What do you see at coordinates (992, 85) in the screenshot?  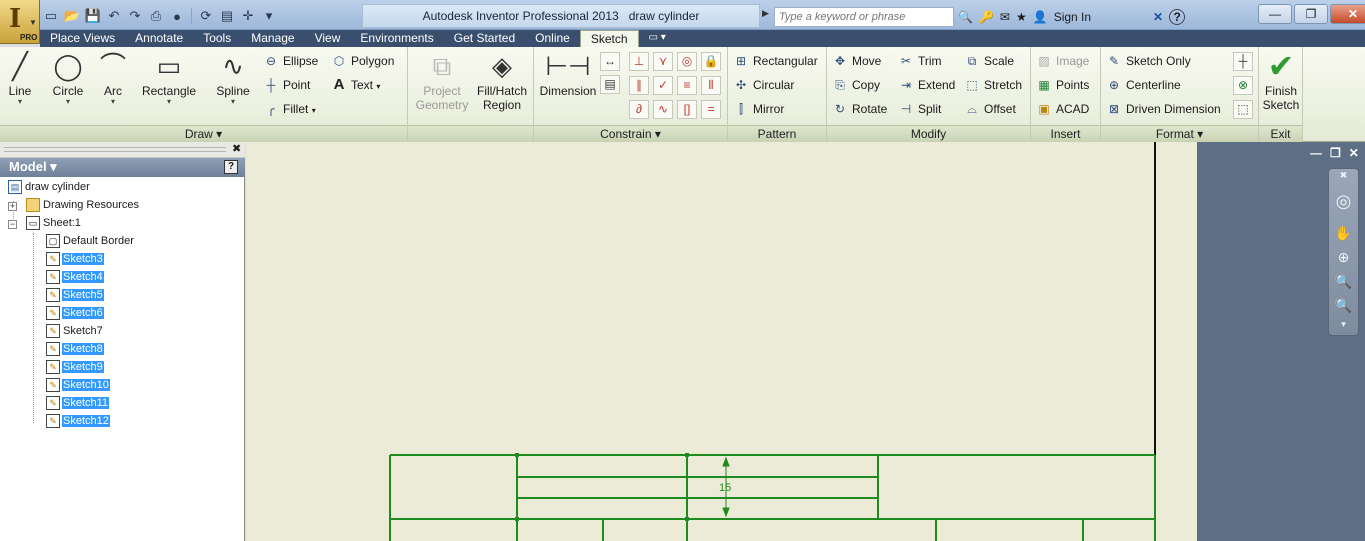 I see `stretch-button: ⬚ Stretch` at bounding box center [992, 85].